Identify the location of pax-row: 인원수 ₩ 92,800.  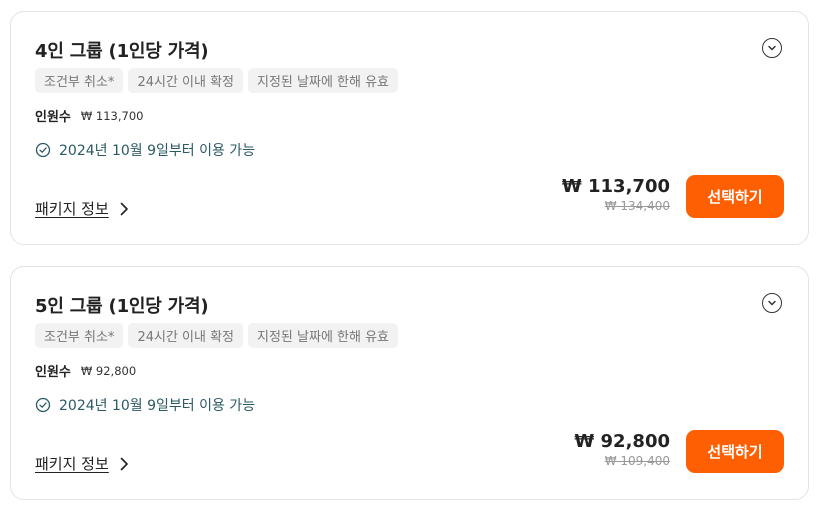
(86, 371).